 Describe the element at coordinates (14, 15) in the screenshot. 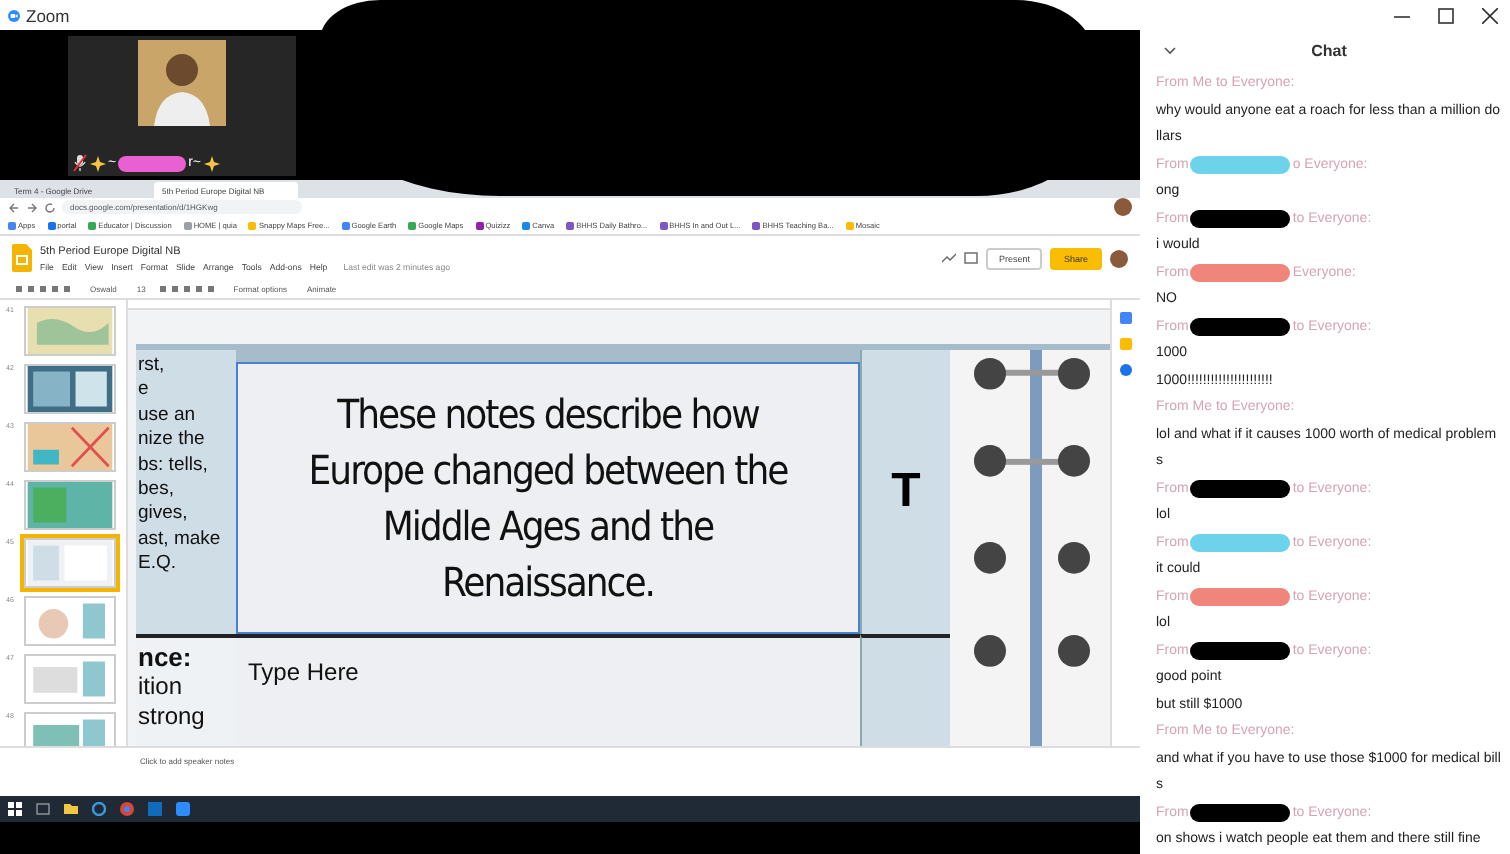

I see `zoom-logo-icon` at that location.